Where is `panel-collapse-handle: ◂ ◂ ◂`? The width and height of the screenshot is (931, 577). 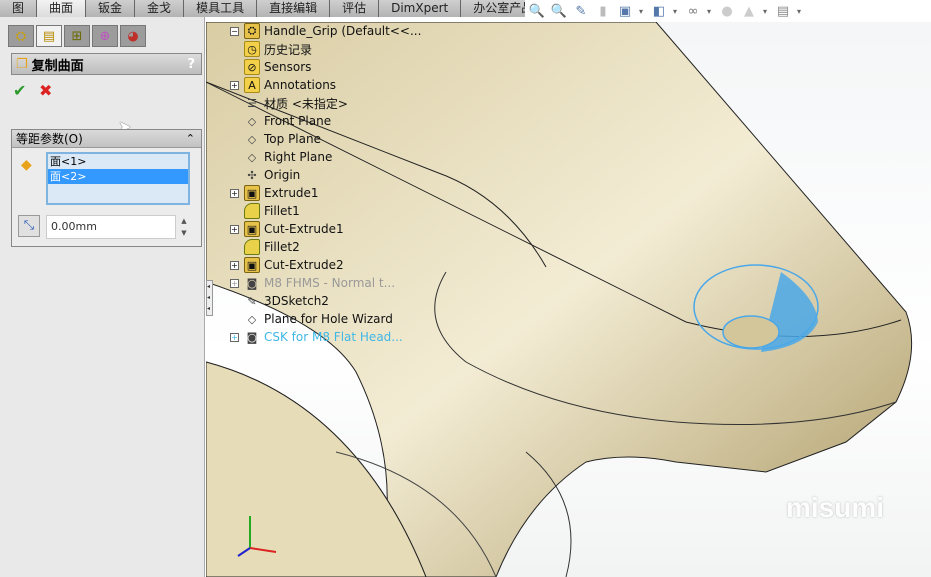 panel-collapse-handle: ◂ ◂ ◂ is located at coordinates (209, 298).